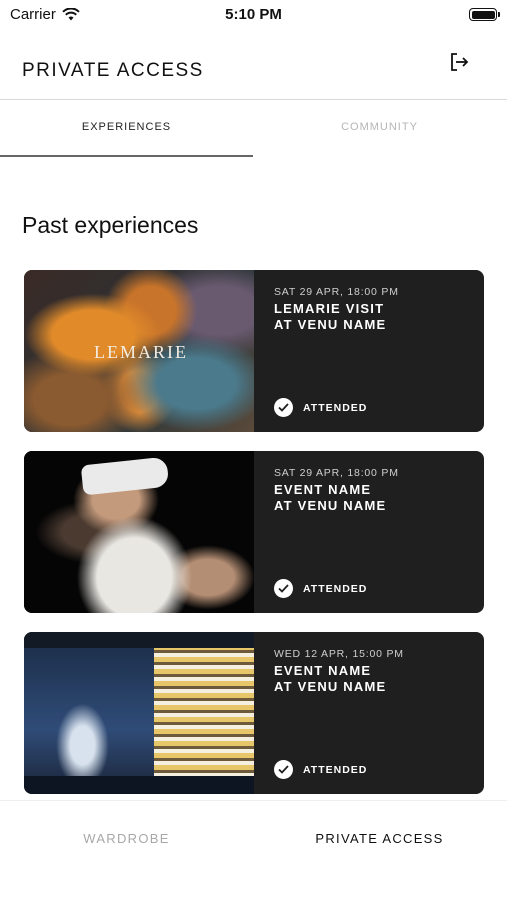 The image size is (507, 900). What do you see at coordinates (125, 476) in the screenshot?
I see `vr-headset-illustration` at bounding box center [125, 476].